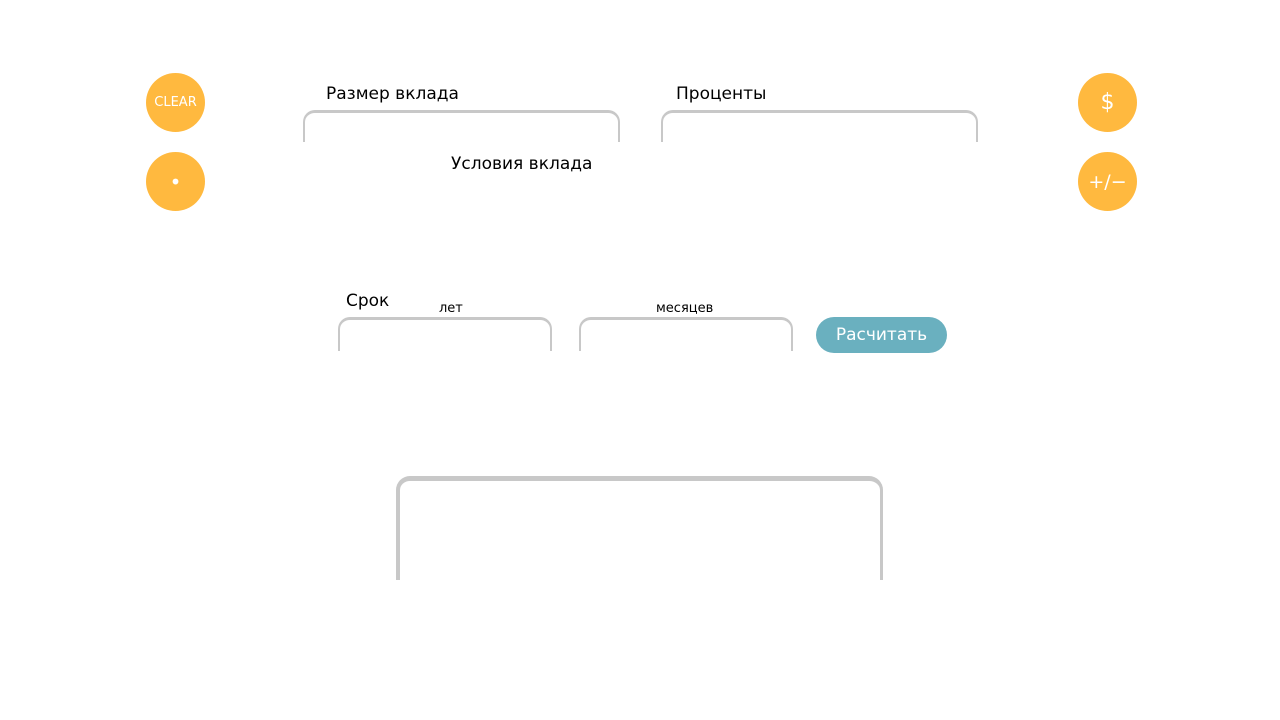 The image size is (1280, 720). I want to click on months-label: месяцев, so click(685, 308).